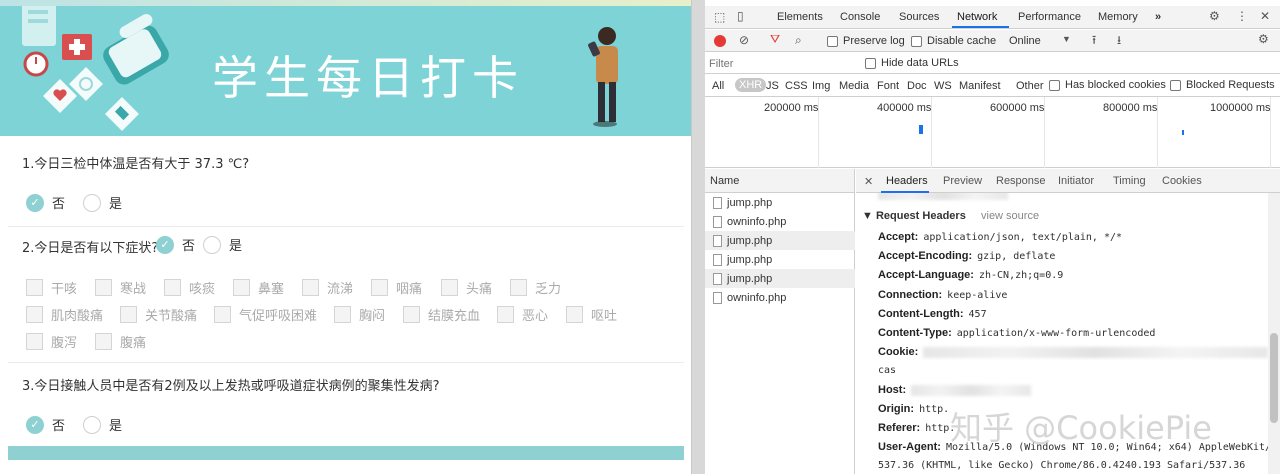  What do you see at coordinates (914, 216) in the screenshot?
I see `request-headers-section: ▼ Request Headers` at bounding box center [914, 216].